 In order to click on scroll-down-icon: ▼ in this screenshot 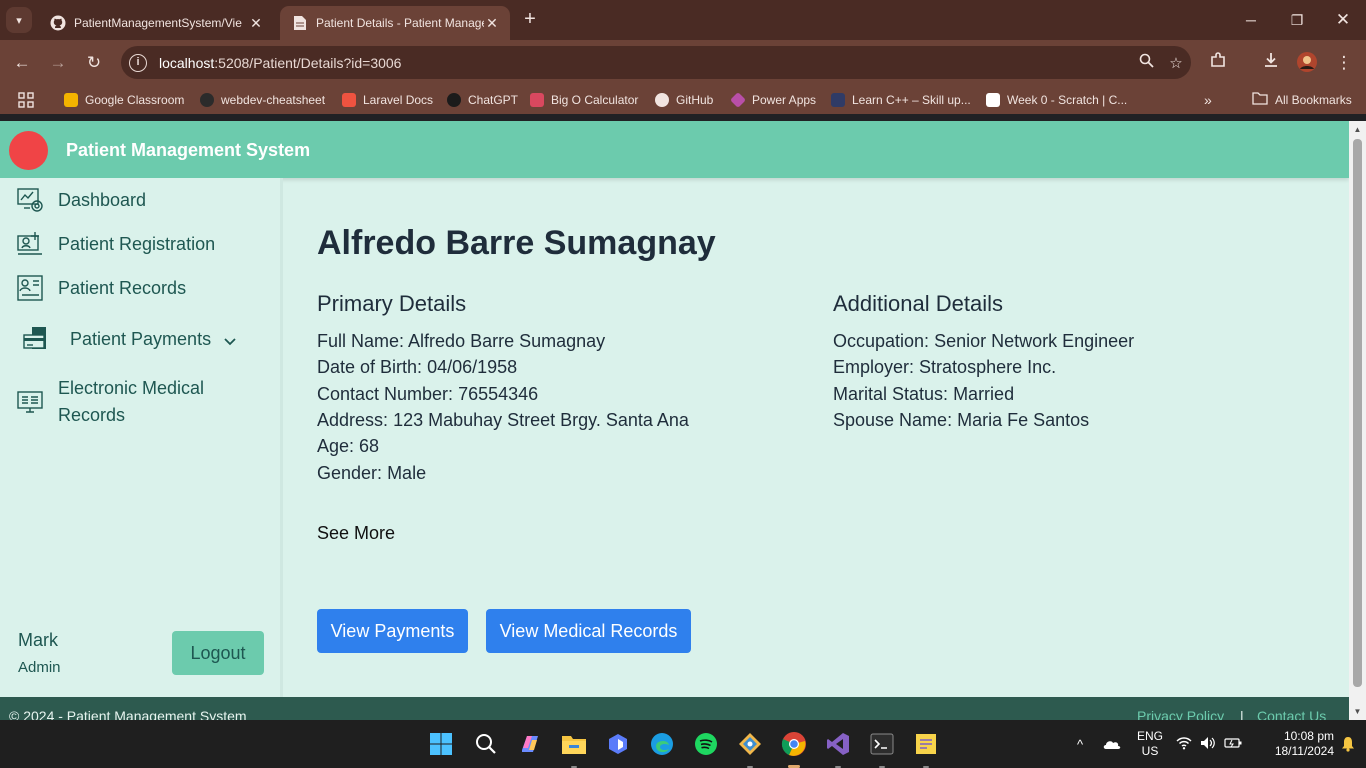, I will do `click(1357, 711)`.